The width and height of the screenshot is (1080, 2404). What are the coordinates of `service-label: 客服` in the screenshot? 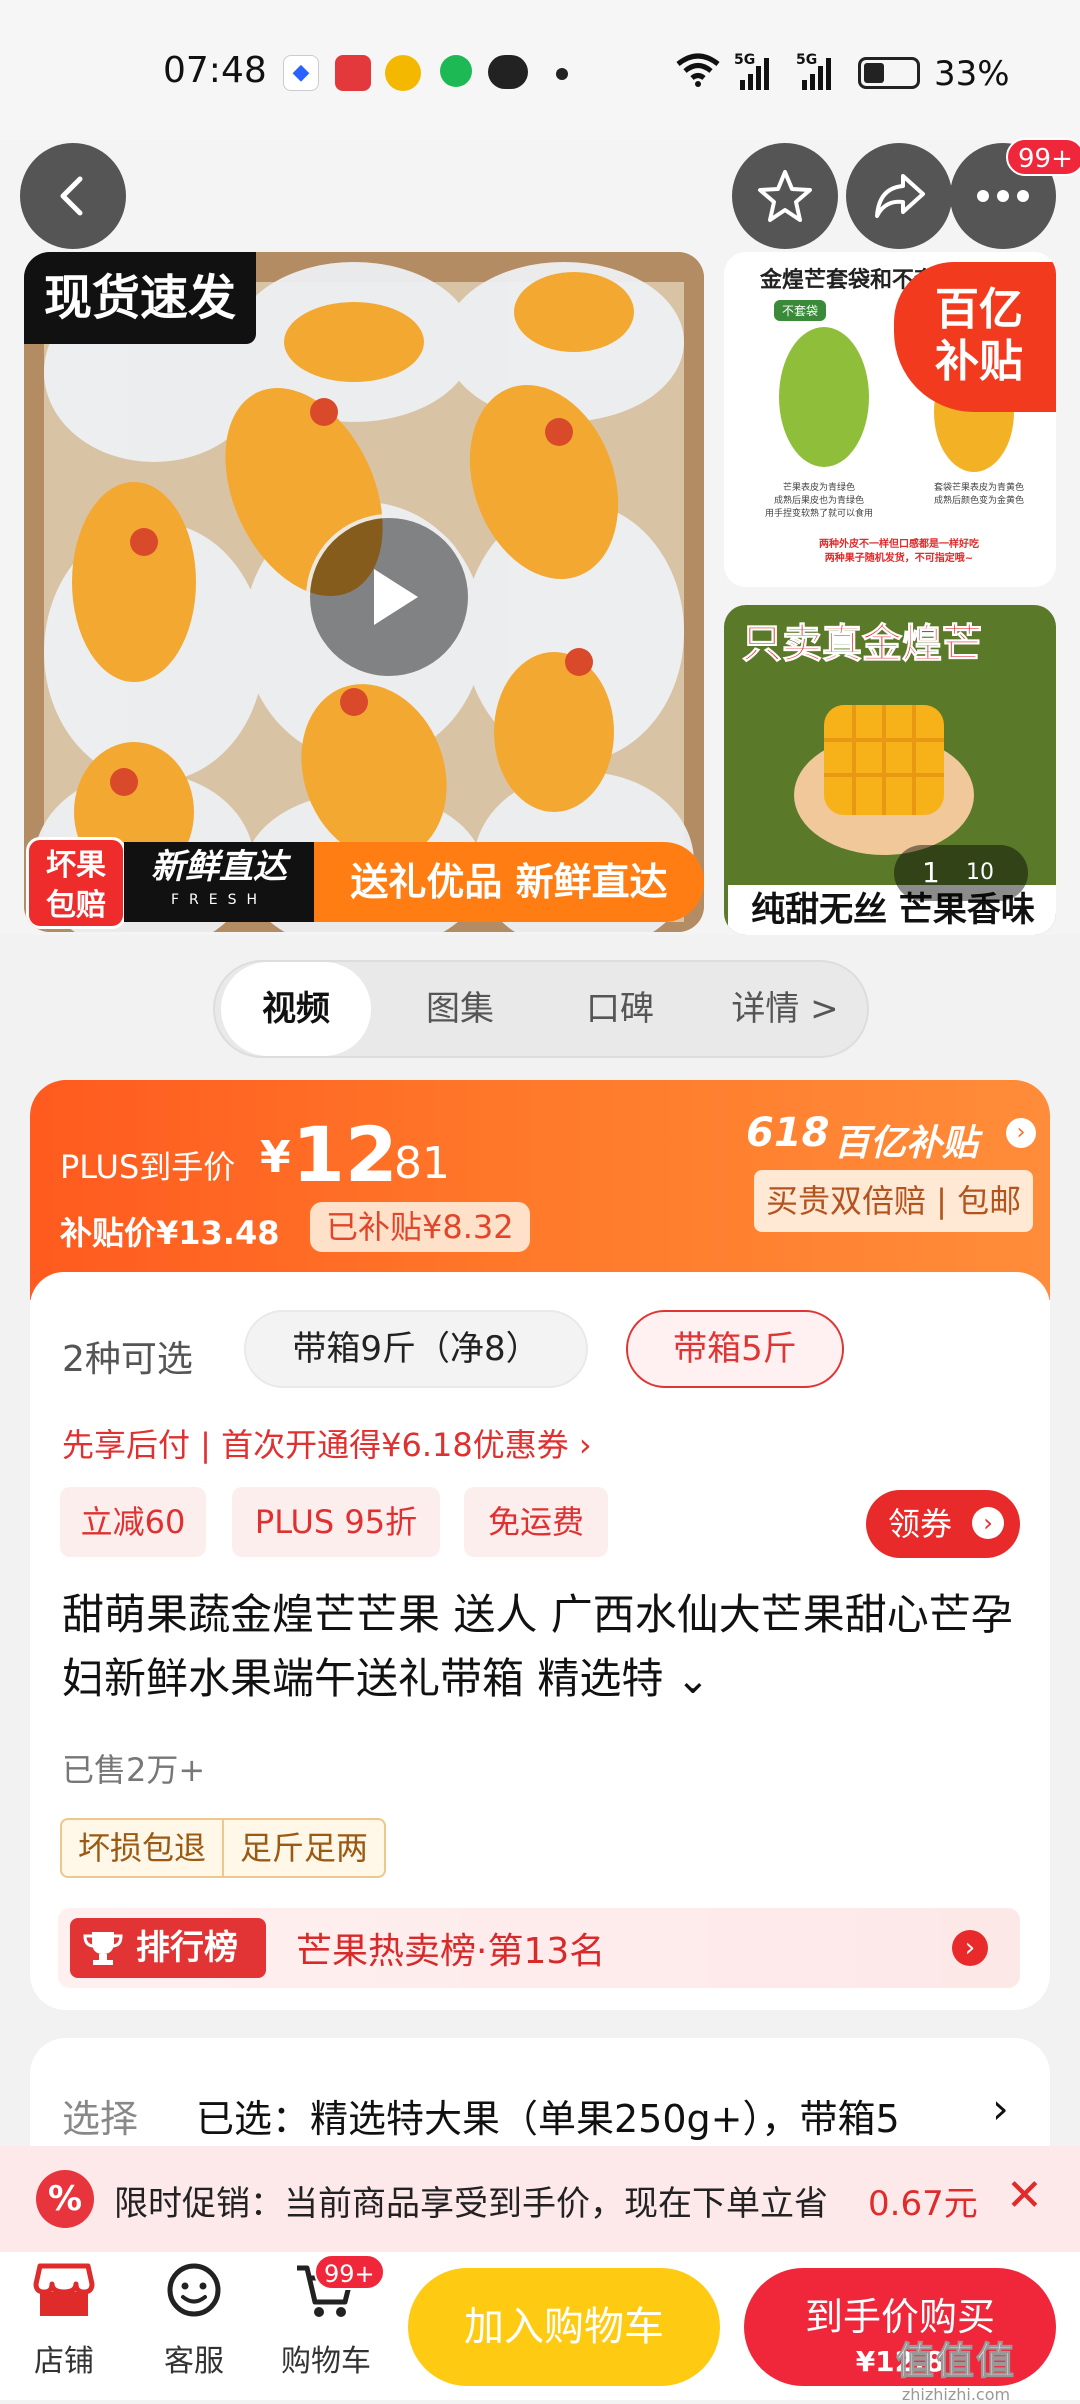 It's located at (194, 2361).